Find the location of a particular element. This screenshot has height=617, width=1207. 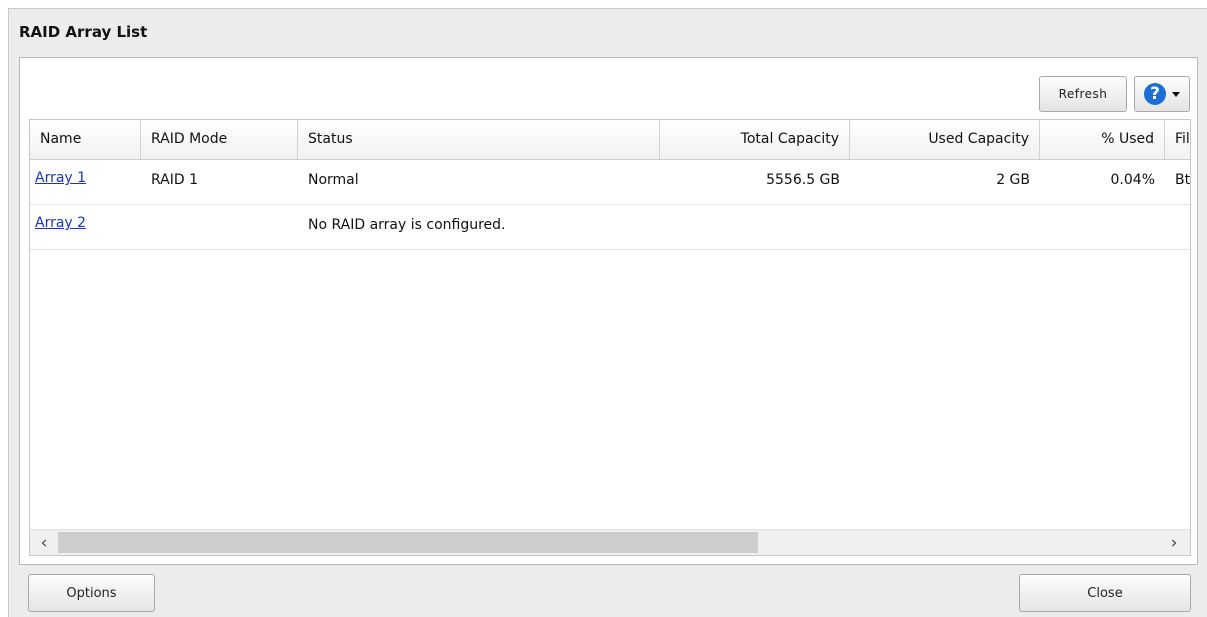

help-menu-button: ? is located at coordinates (1162, 94).